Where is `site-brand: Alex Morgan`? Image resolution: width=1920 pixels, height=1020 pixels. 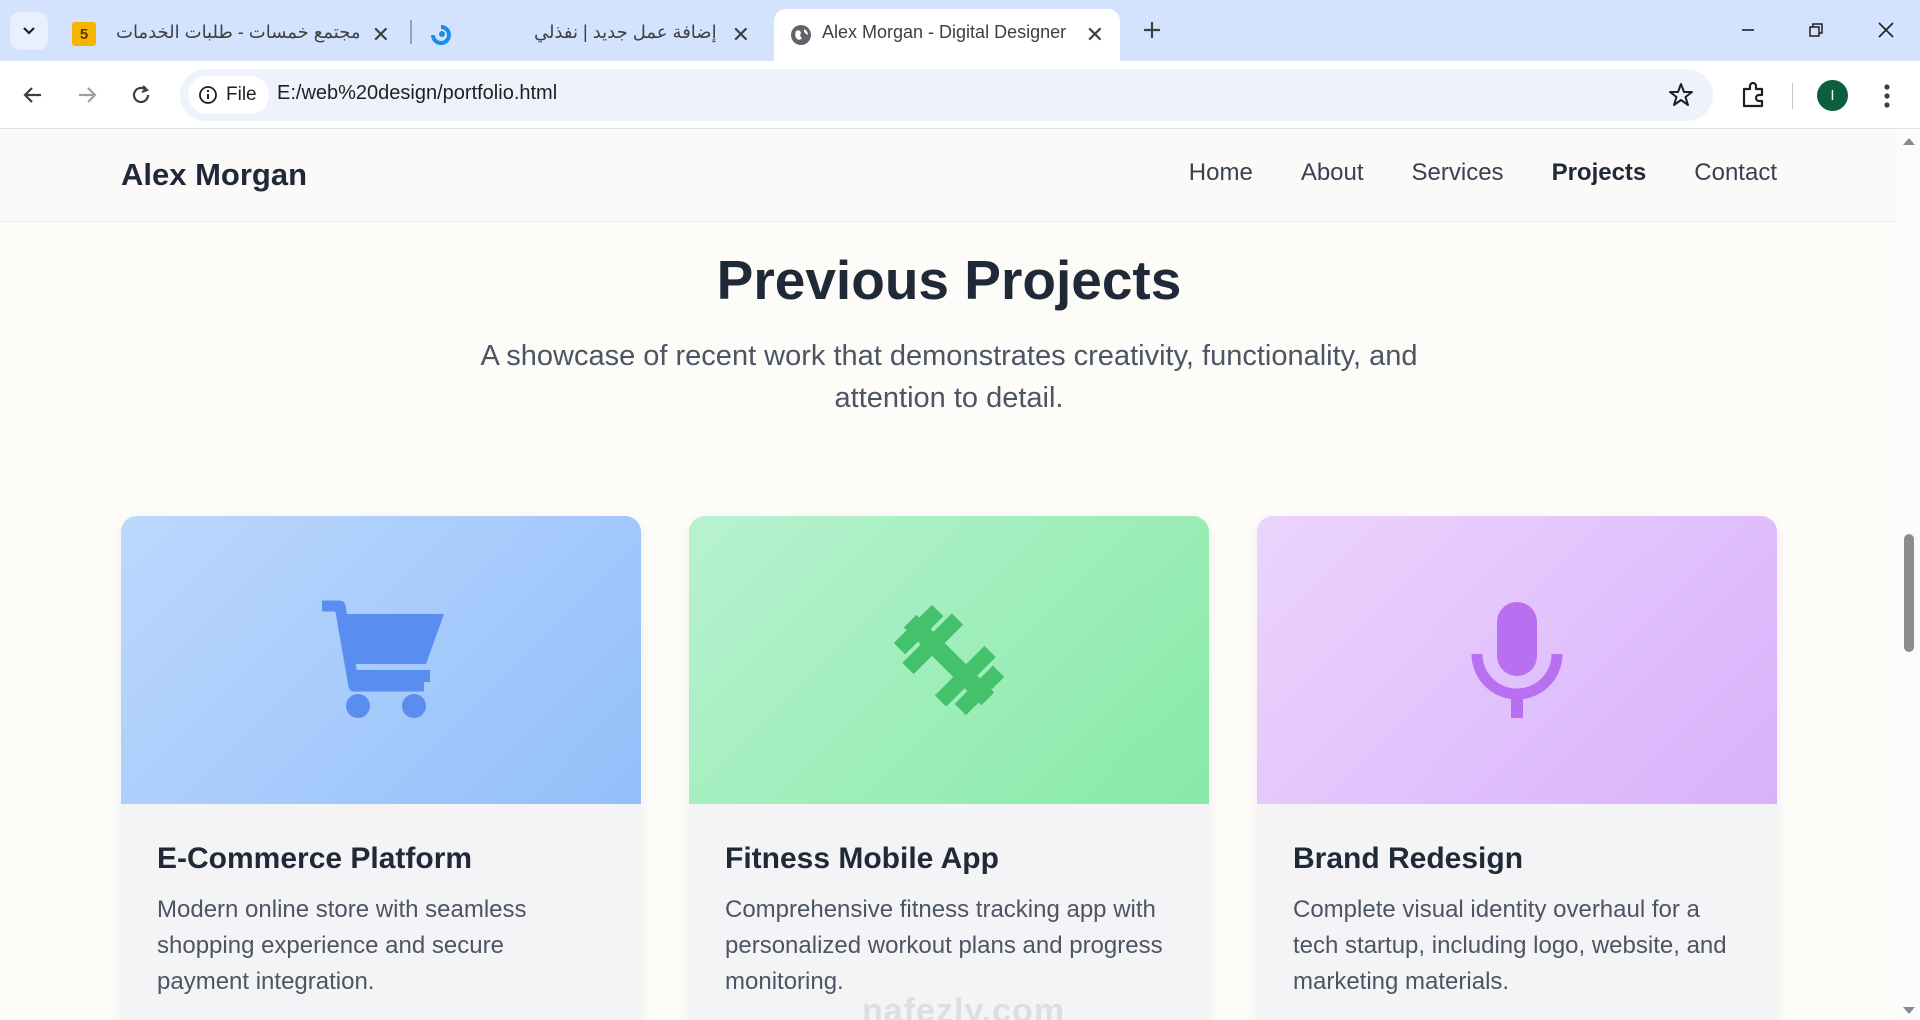 site-brand: Alex Morgan is located at coordinates (214, 175).